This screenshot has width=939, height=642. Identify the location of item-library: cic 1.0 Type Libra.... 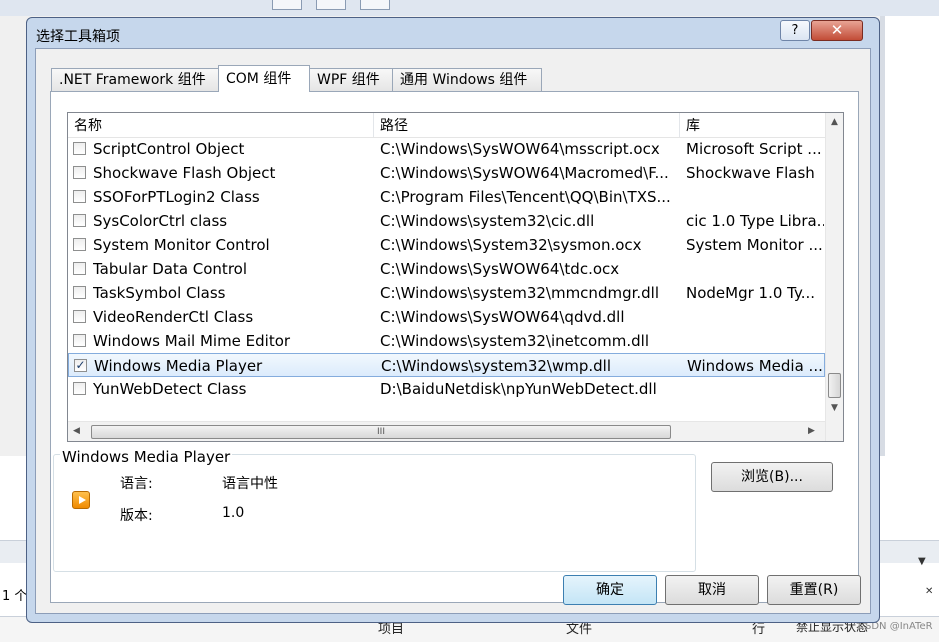
(755, 221).